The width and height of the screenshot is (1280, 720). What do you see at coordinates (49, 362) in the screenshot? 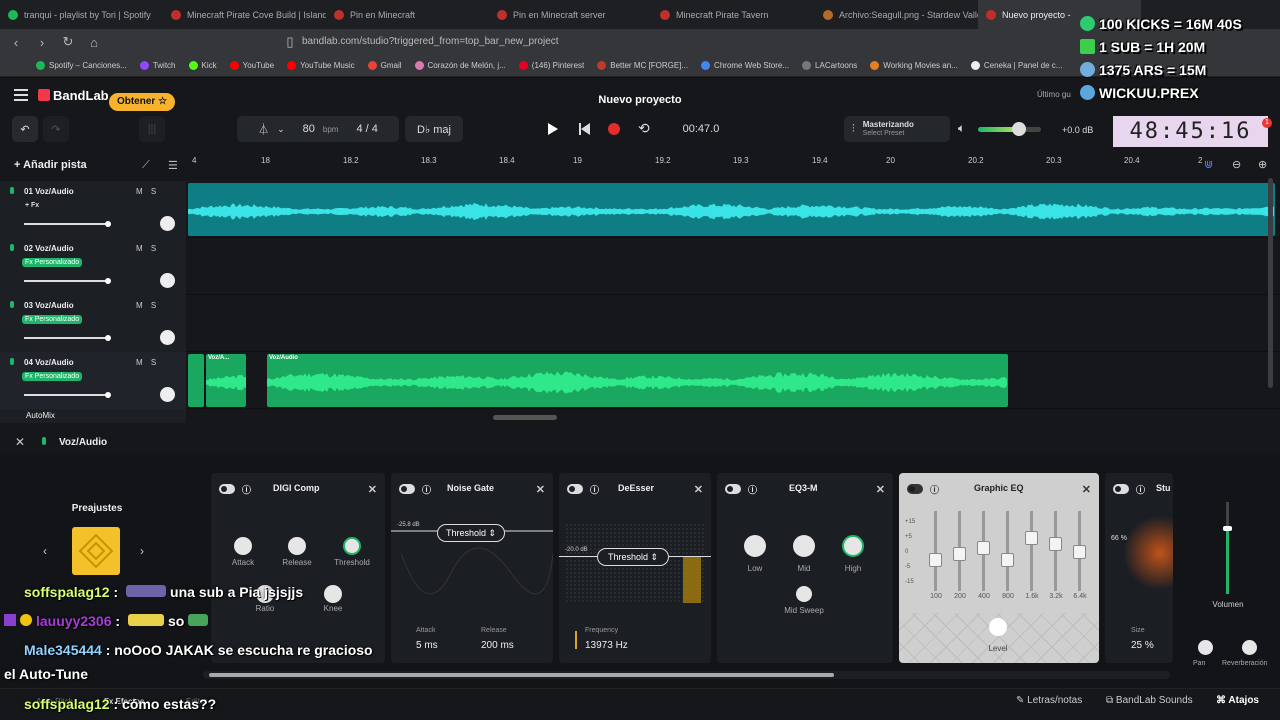
I see `track-name: 04 Voz/Audio` at bounding box center [49, 362].